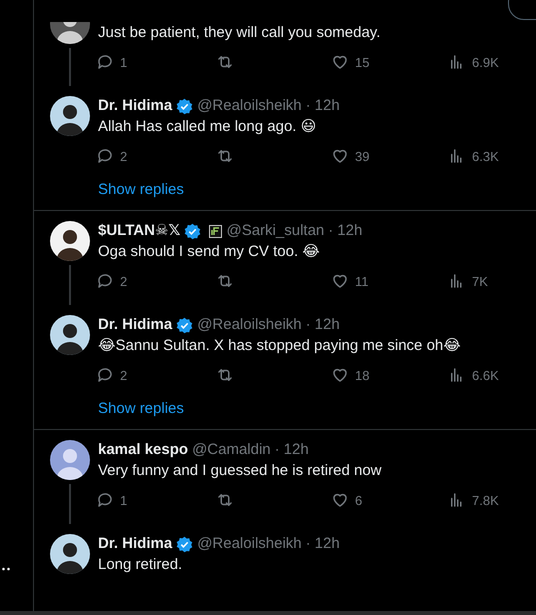  Describe the element at coordinates (231, 450) in the screenshot. I see `author-handle: @Camaldin` at that location.